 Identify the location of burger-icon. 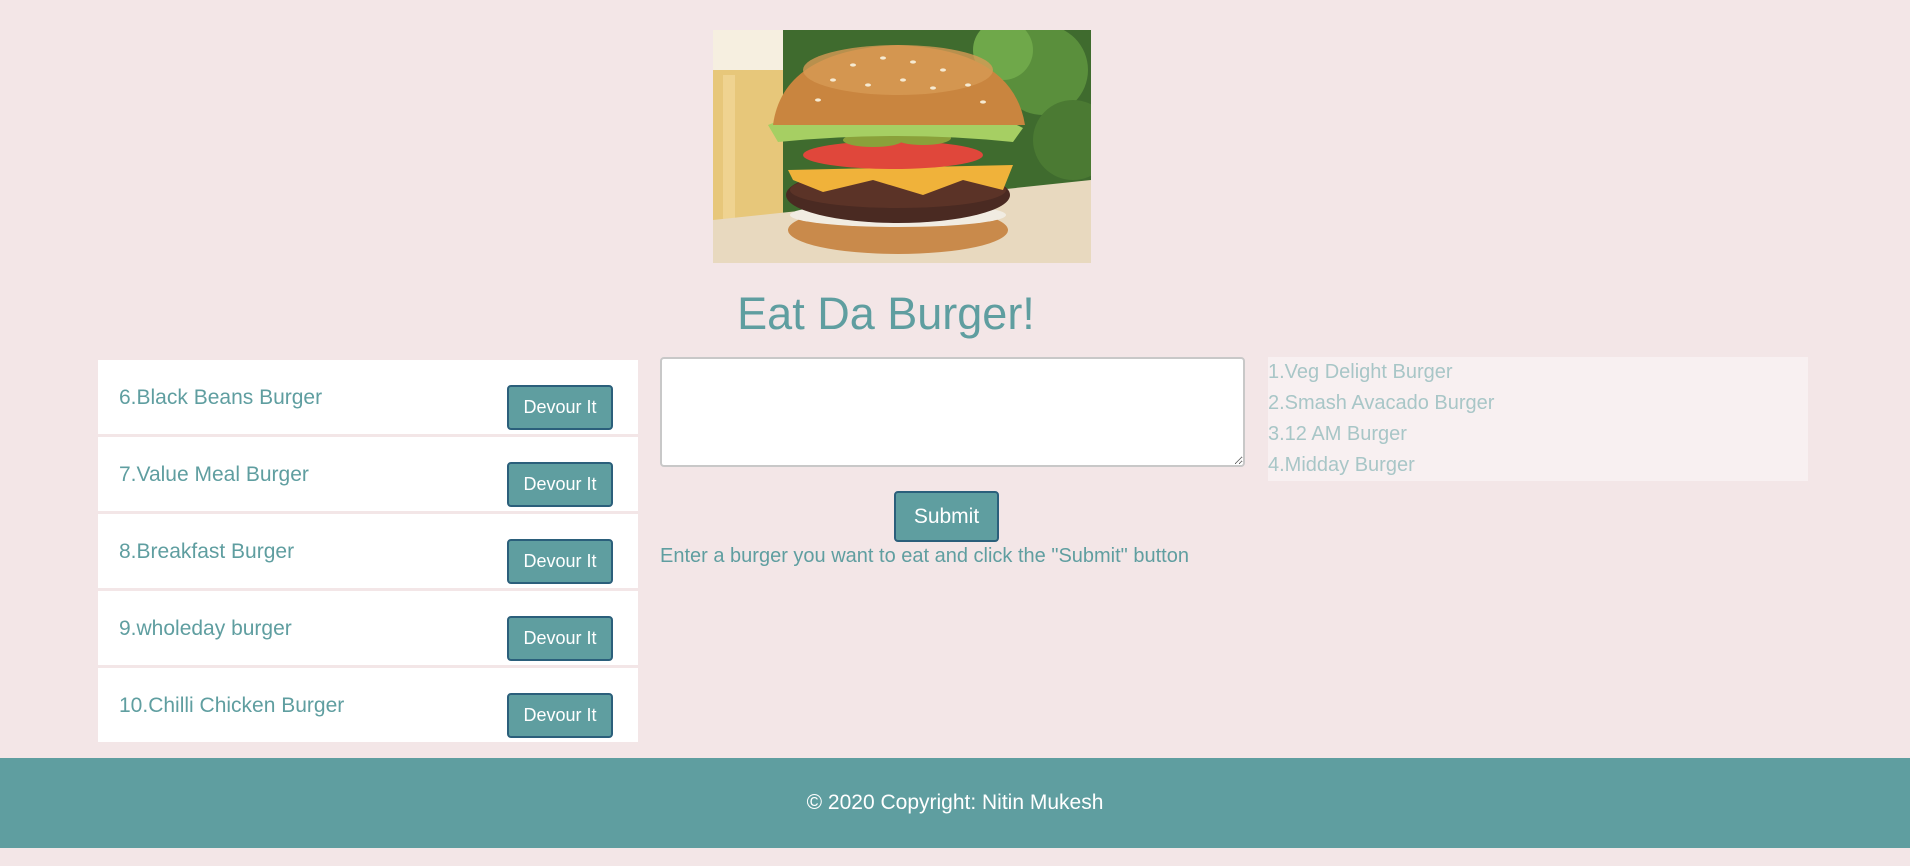
(902, 146).